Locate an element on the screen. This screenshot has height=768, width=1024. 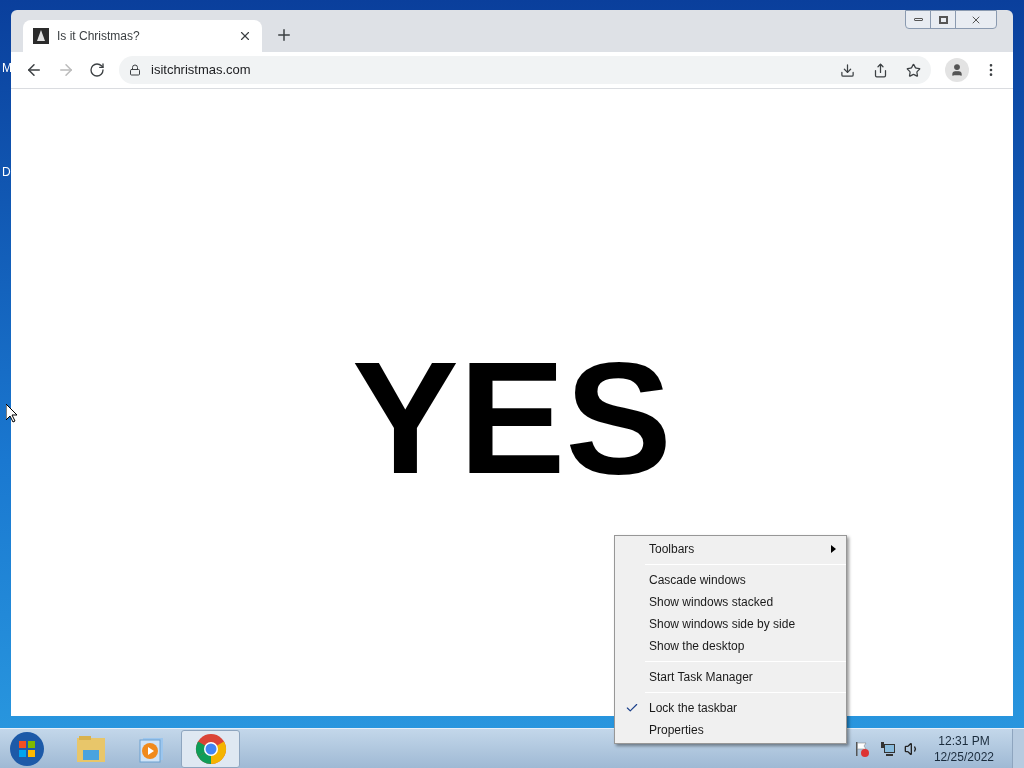
clock-time: 12:31 PM is located at coordinates (964, 740).